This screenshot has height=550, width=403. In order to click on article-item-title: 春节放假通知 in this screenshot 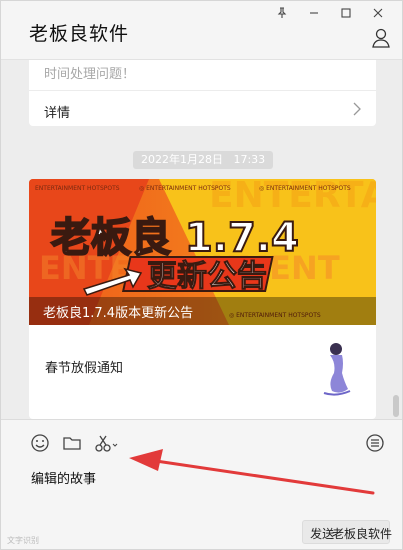, I will do `click(84, 366)`.